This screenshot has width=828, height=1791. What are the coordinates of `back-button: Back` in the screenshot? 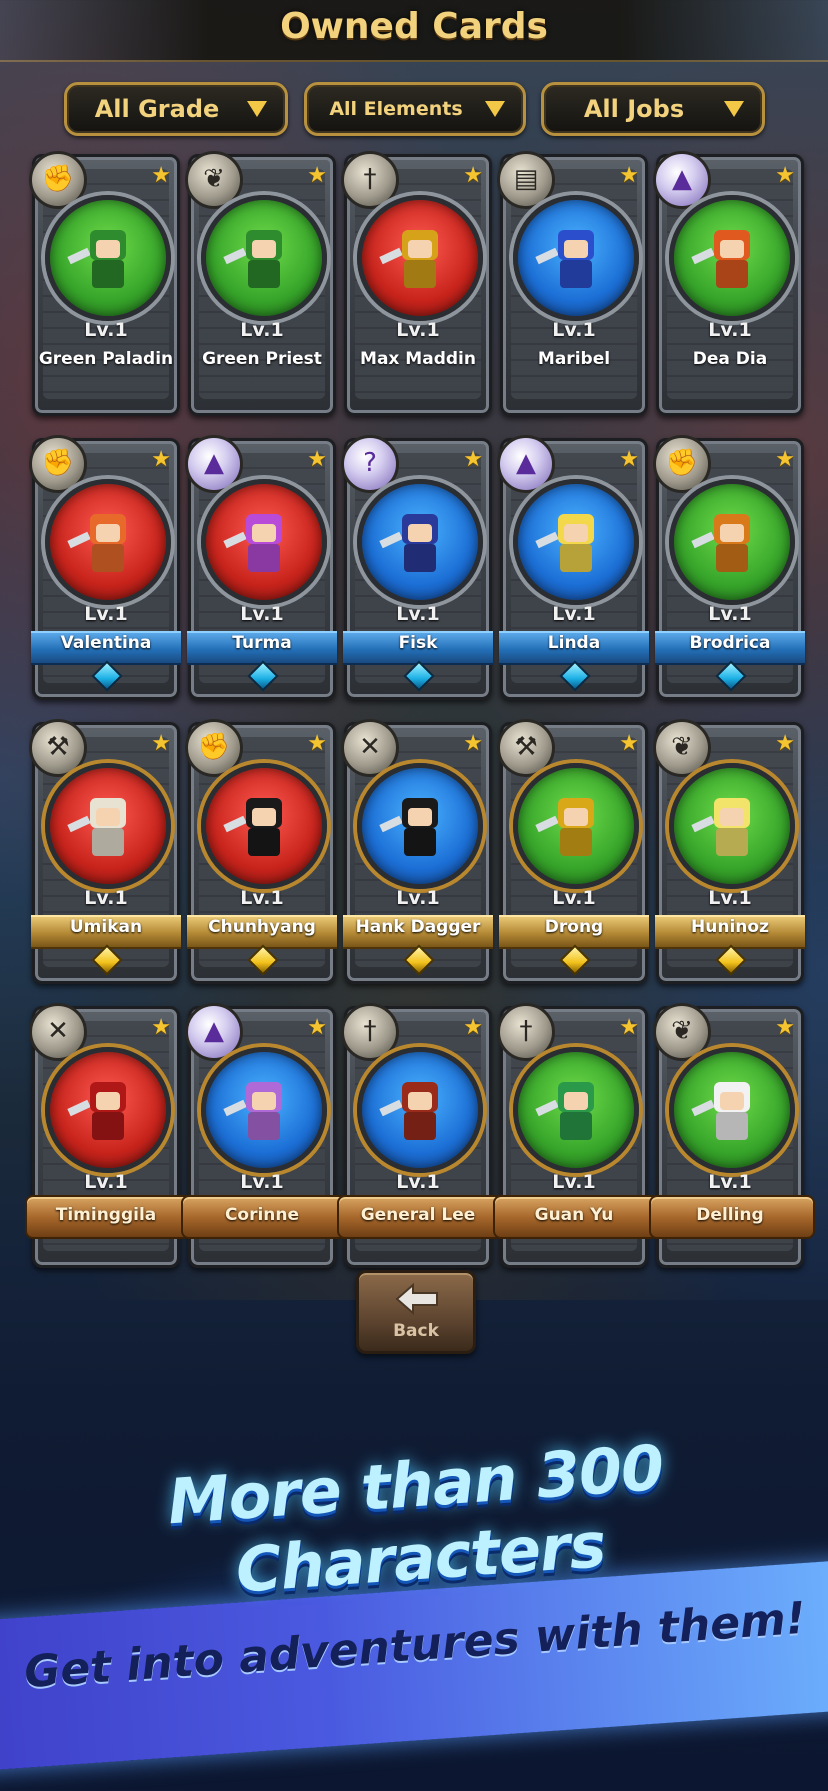 It's located at (416, 1312).